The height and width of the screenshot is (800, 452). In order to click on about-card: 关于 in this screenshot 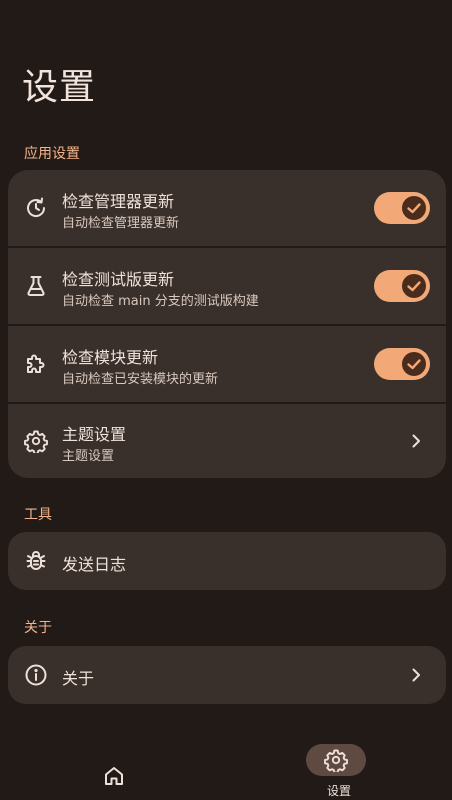, I will do `click(227, 675)`.